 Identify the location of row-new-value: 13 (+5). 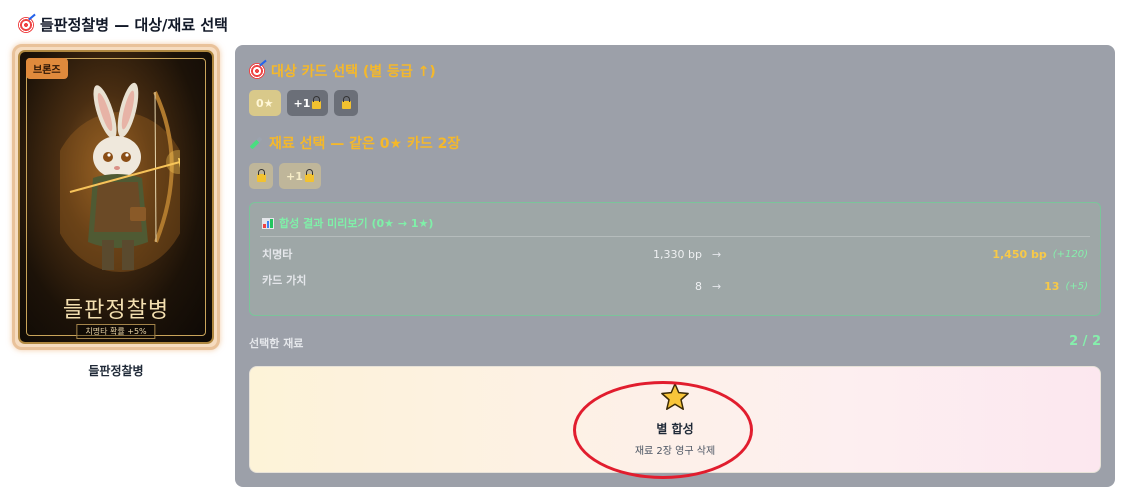
(1066, 286).